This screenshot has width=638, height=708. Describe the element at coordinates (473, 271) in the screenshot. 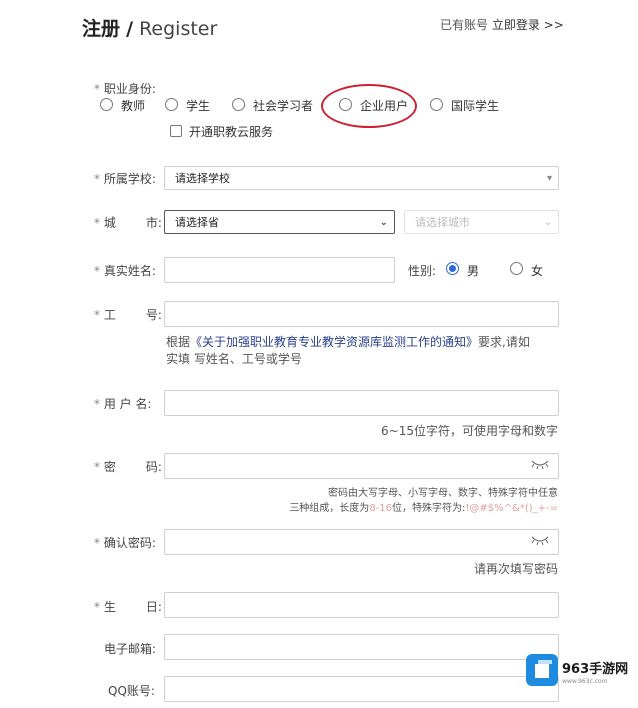

I see `male-label: 男` at that location.